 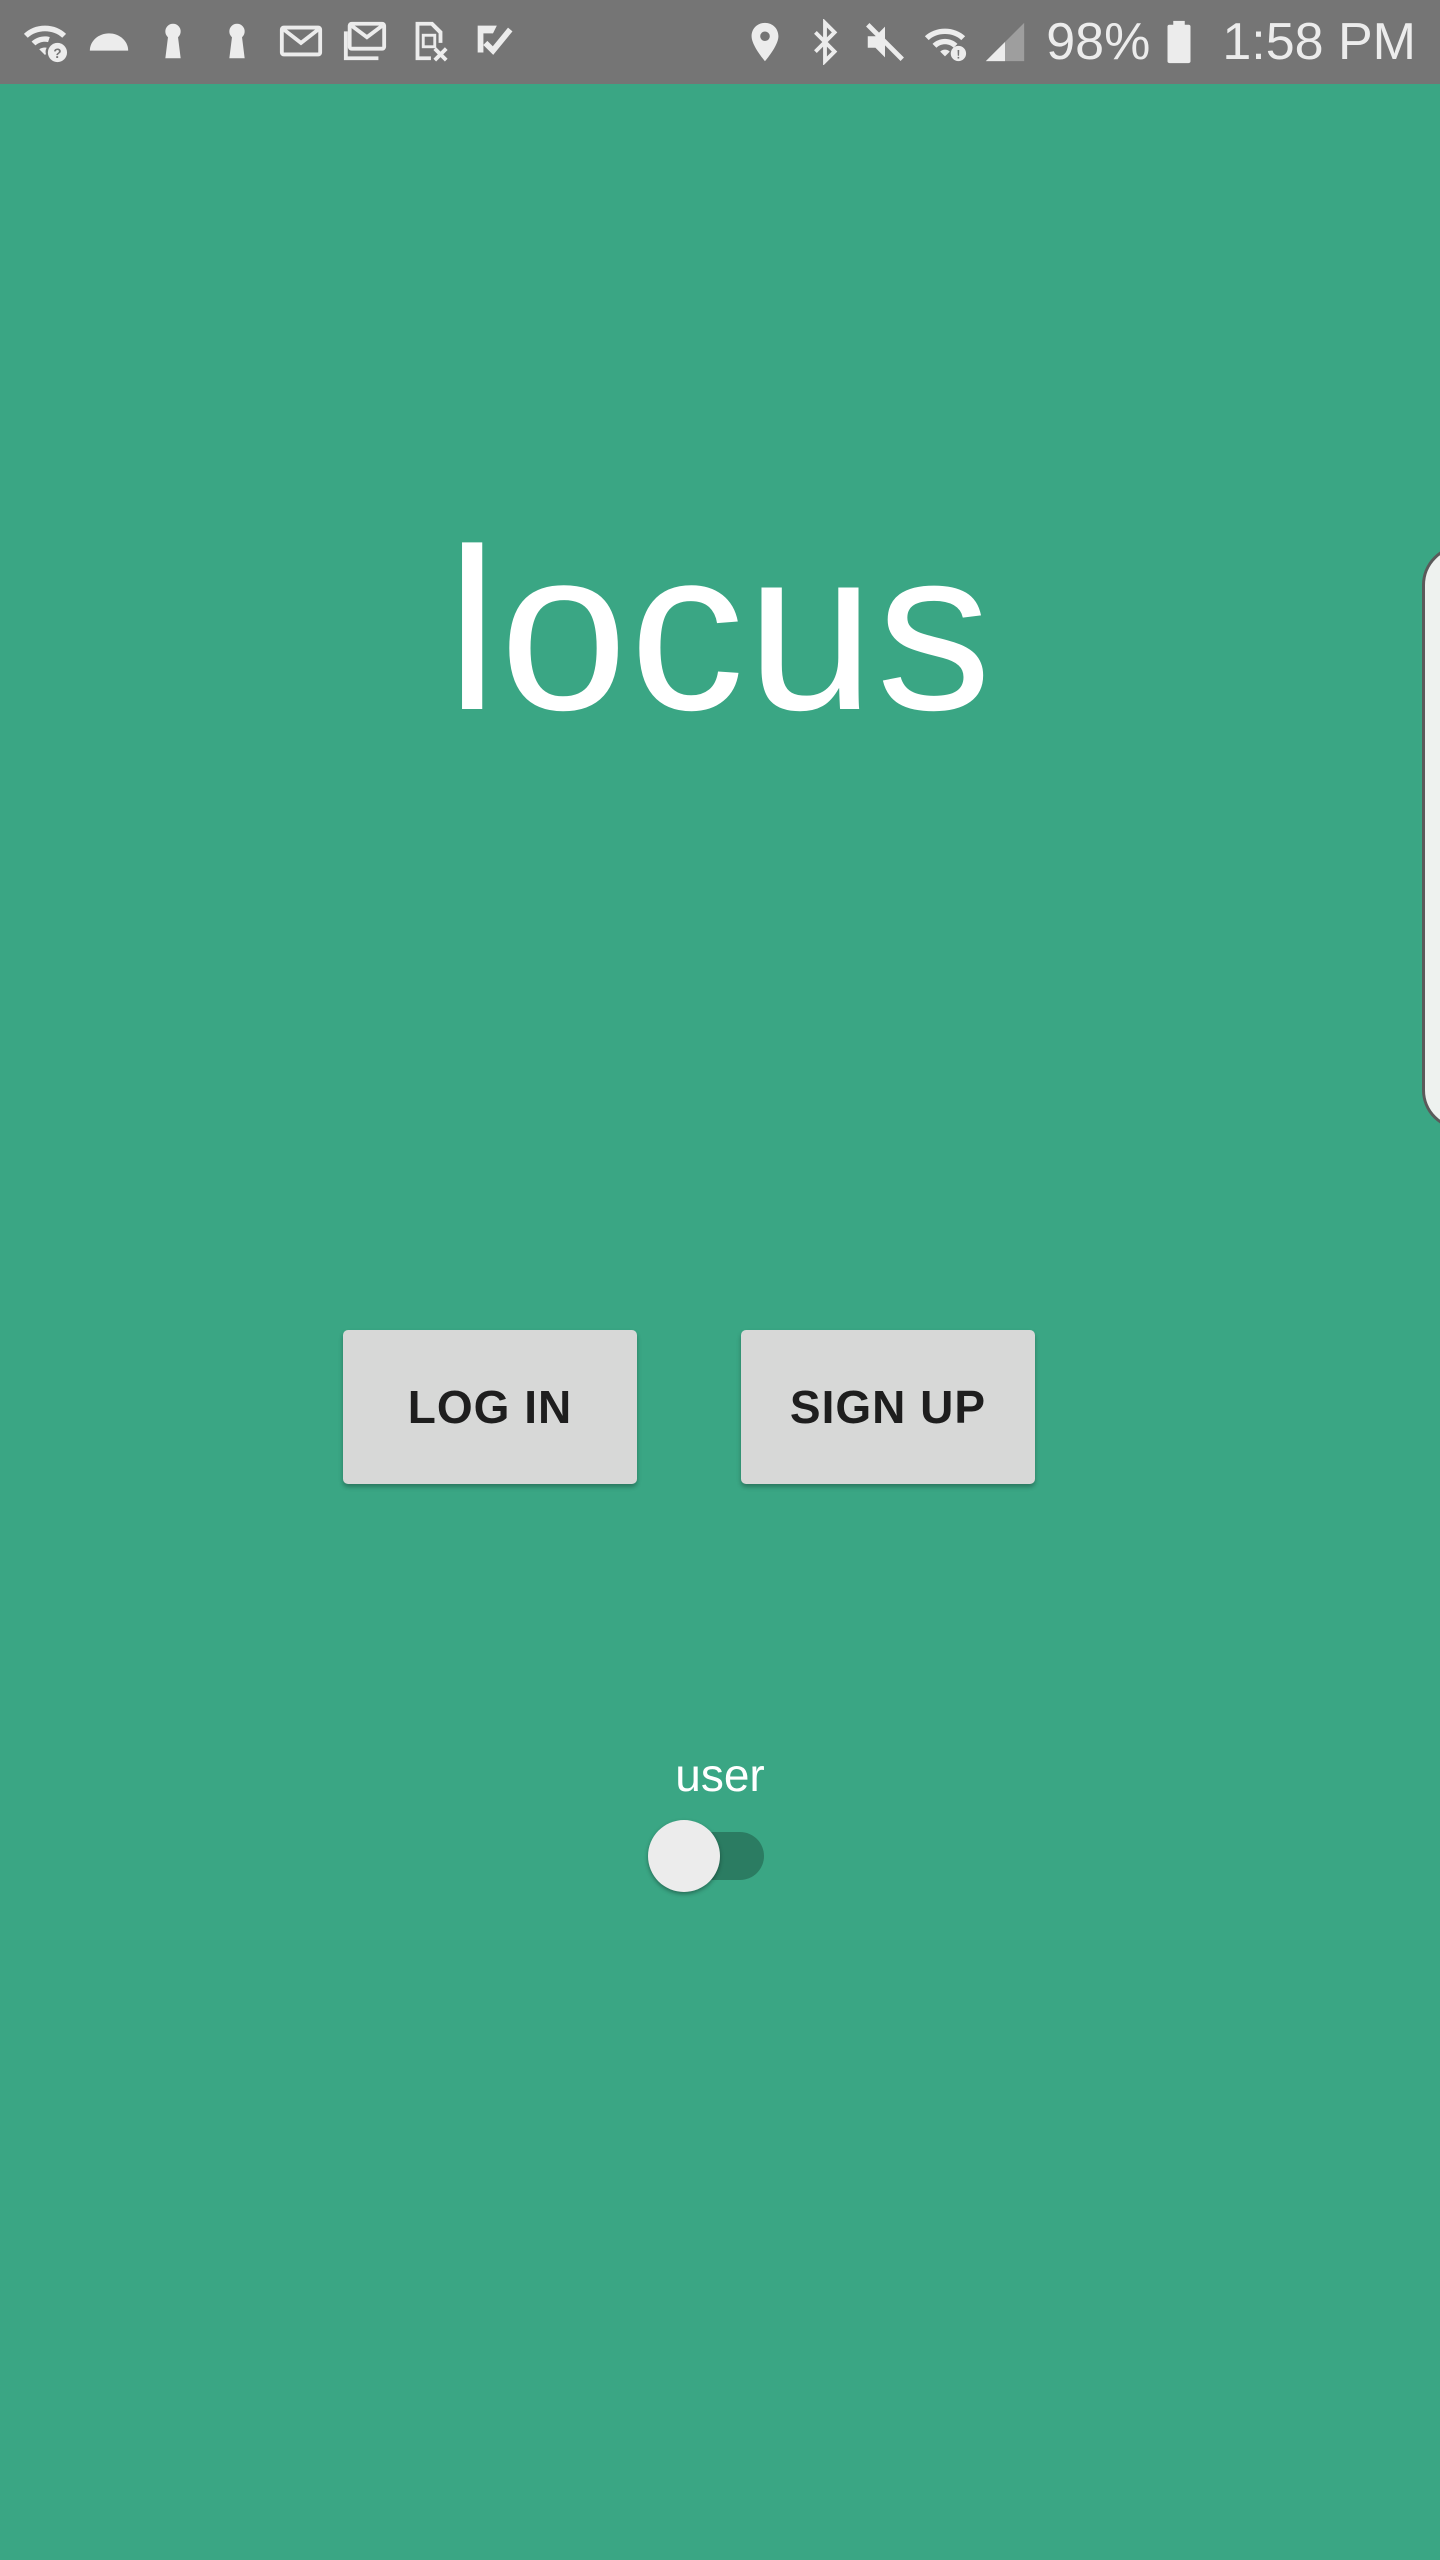 I want to click on cloud-icon, so click(x=109, y=41).